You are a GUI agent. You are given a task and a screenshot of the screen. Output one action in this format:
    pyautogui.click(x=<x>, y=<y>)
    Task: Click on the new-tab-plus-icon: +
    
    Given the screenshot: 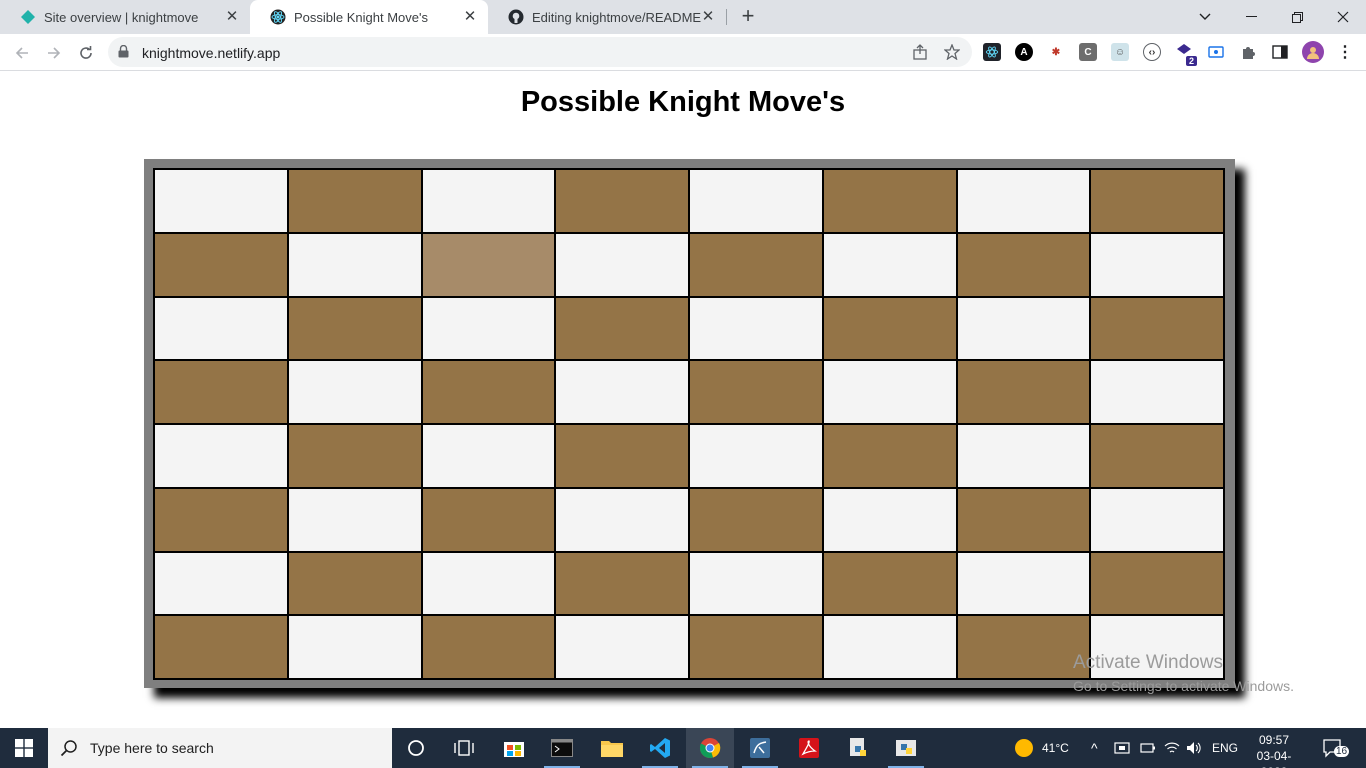 What is the action you would take?
    pyautogui.click(x=748, y=17)
    